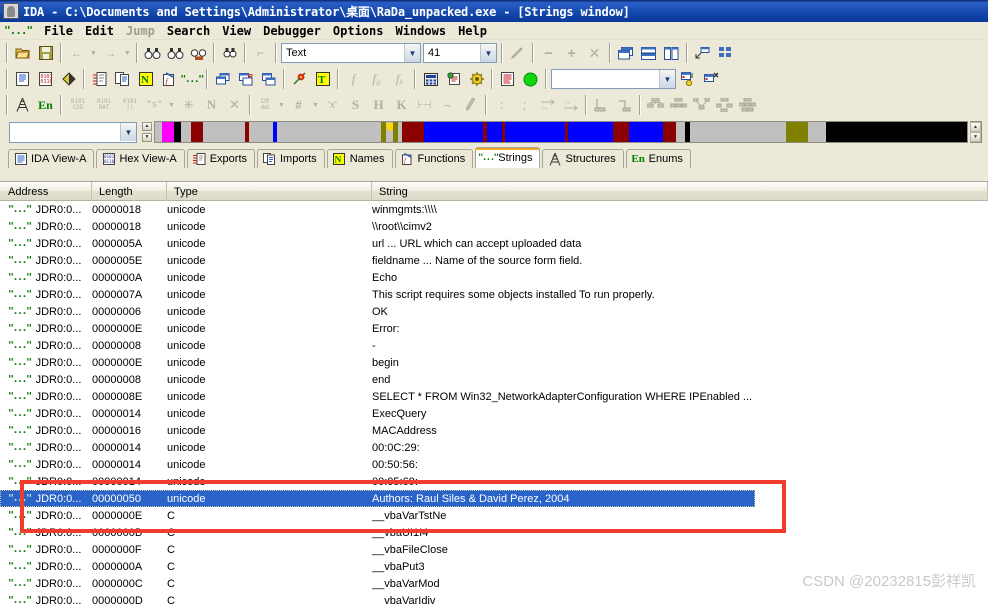 The height and width of the screenshot is (605, 988). I want to click on add-breakpoint-icon, so click(688, 79).